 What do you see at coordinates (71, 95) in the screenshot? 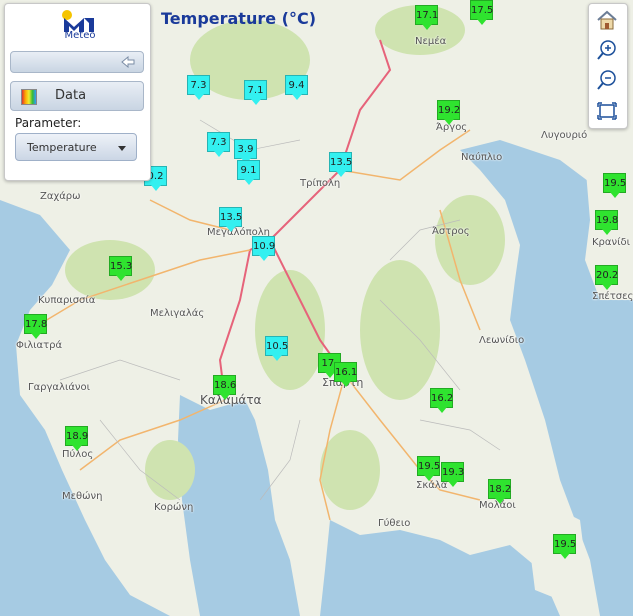
I see `data-button-label: Data` at bounding box center [71, 95].